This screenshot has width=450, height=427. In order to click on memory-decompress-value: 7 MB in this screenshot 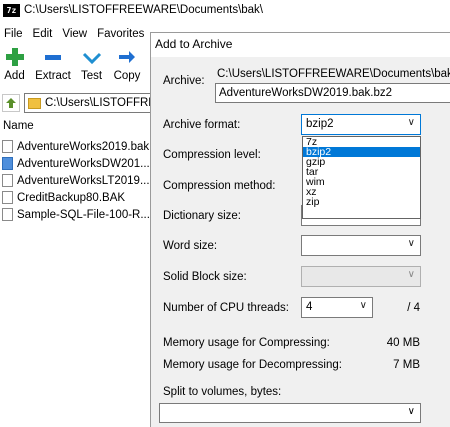, I will do `click(406, 365)`.